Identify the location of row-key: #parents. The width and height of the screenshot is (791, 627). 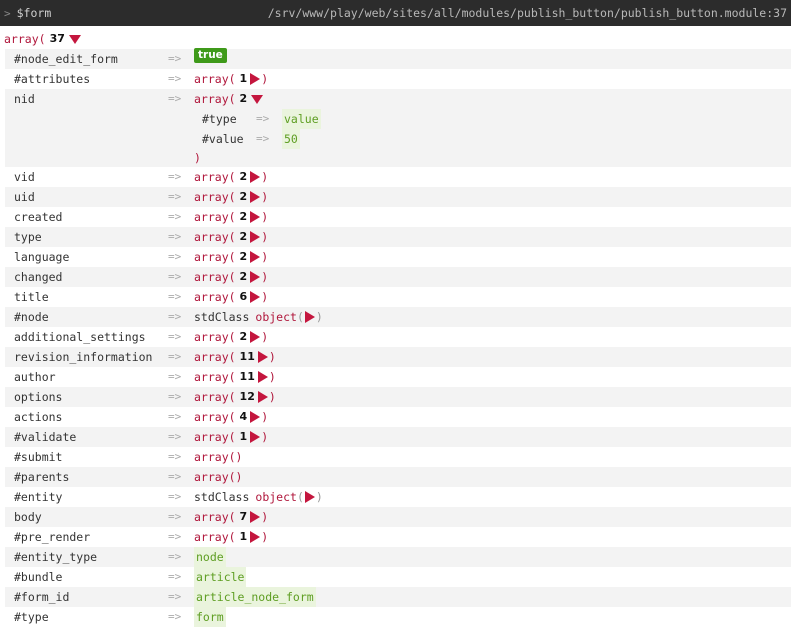
(42, 477).